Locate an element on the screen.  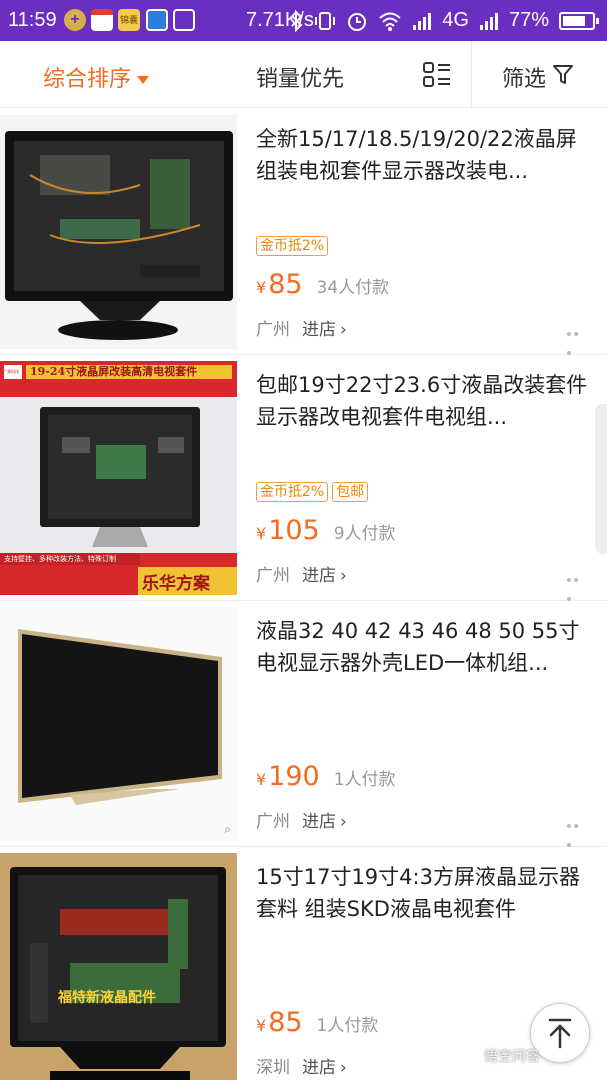
filter-button: 筛选 is located at coordinates (524, 77).